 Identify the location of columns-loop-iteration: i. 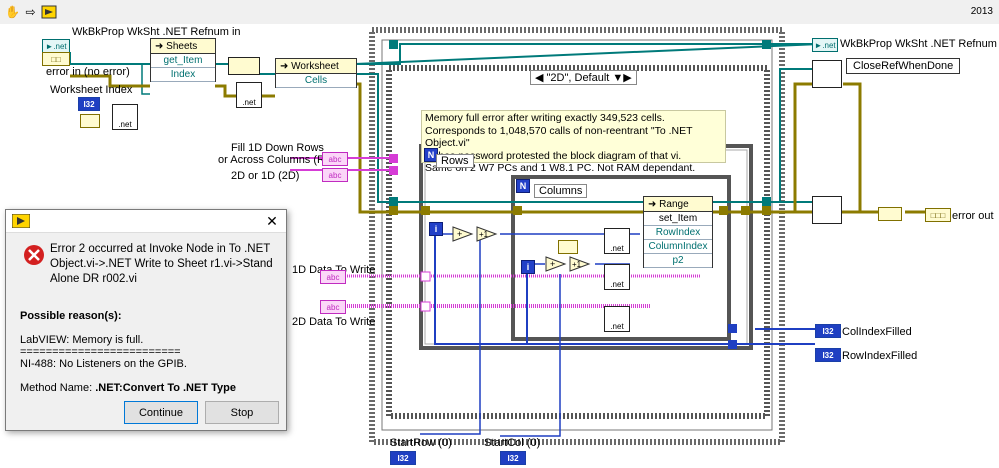
(528, 267).